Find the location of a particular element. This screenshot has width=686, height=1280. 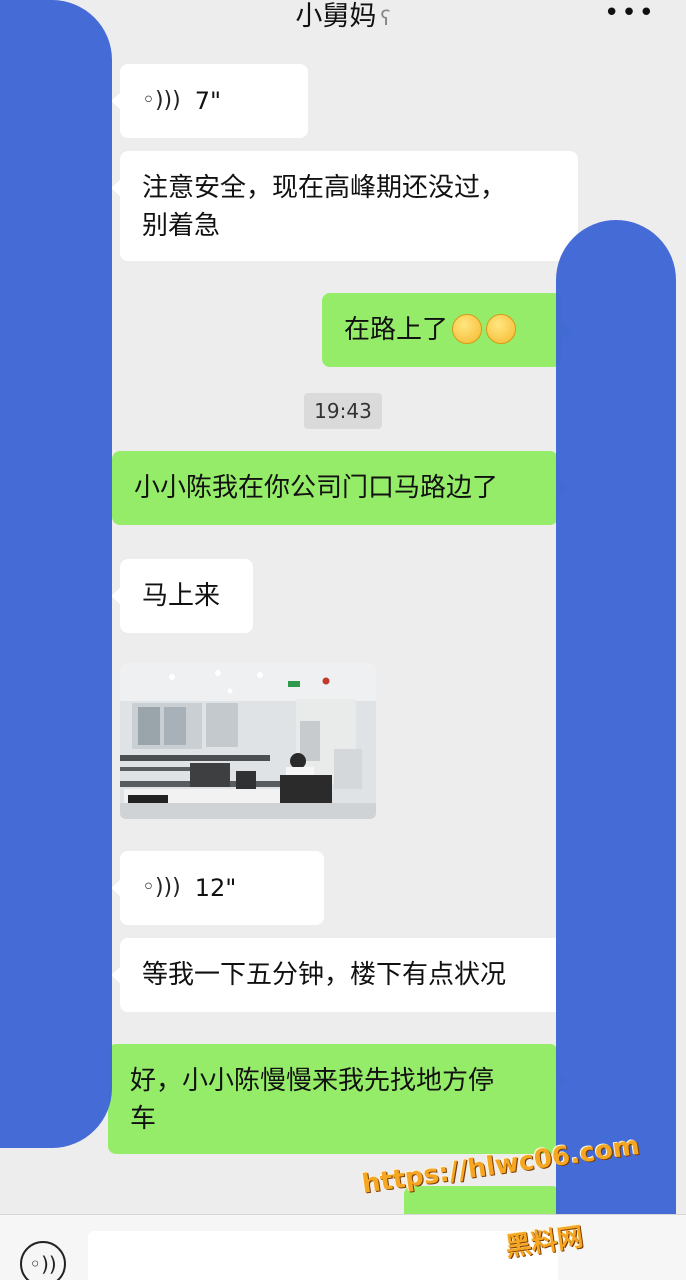

message-line: 别着急 is located at coordinates (181, 226).